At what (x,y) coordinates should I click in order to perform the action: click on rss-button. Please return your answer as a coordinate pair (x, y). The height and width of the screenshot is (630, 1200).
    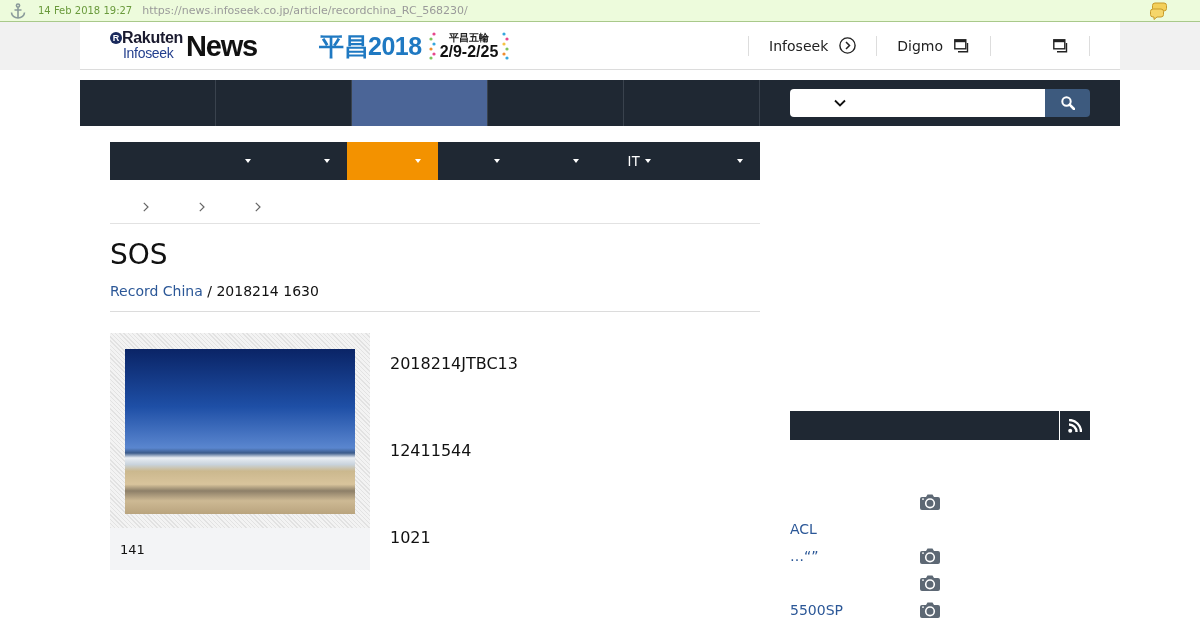
    Looking at the image, I should click on (1075, 425).